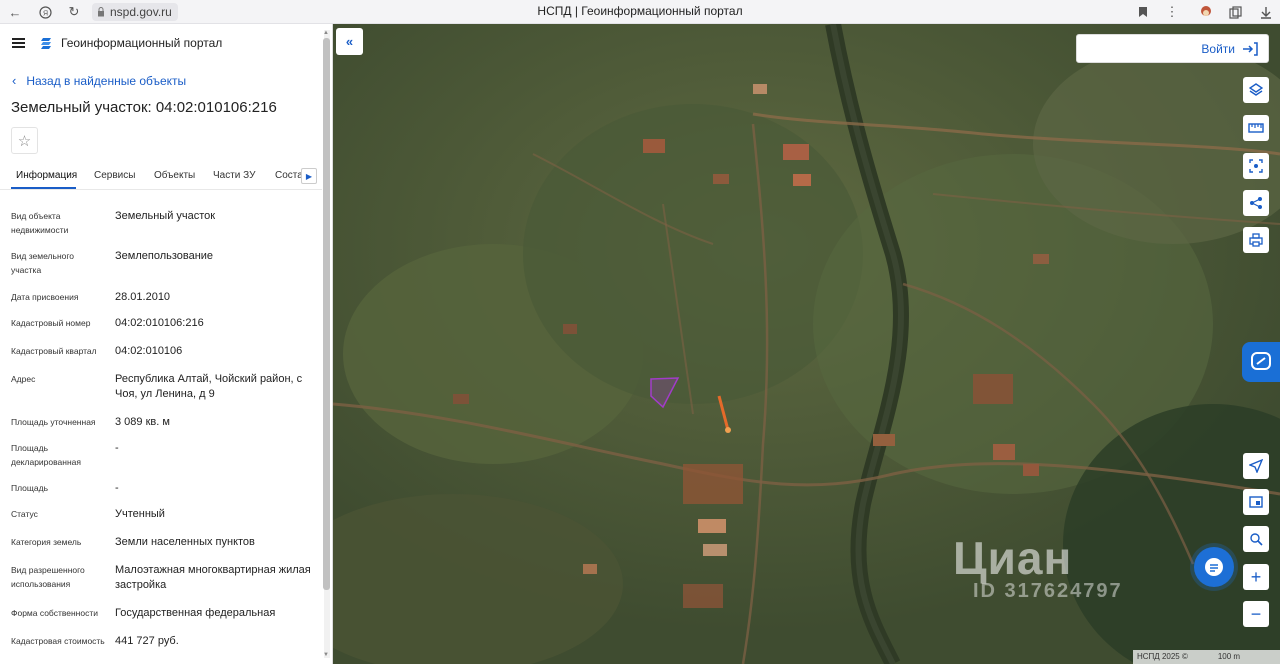  Describe the element at coordinates (46, 542) in the screenshot. I see `attribute-label: Категория земель` at that location.